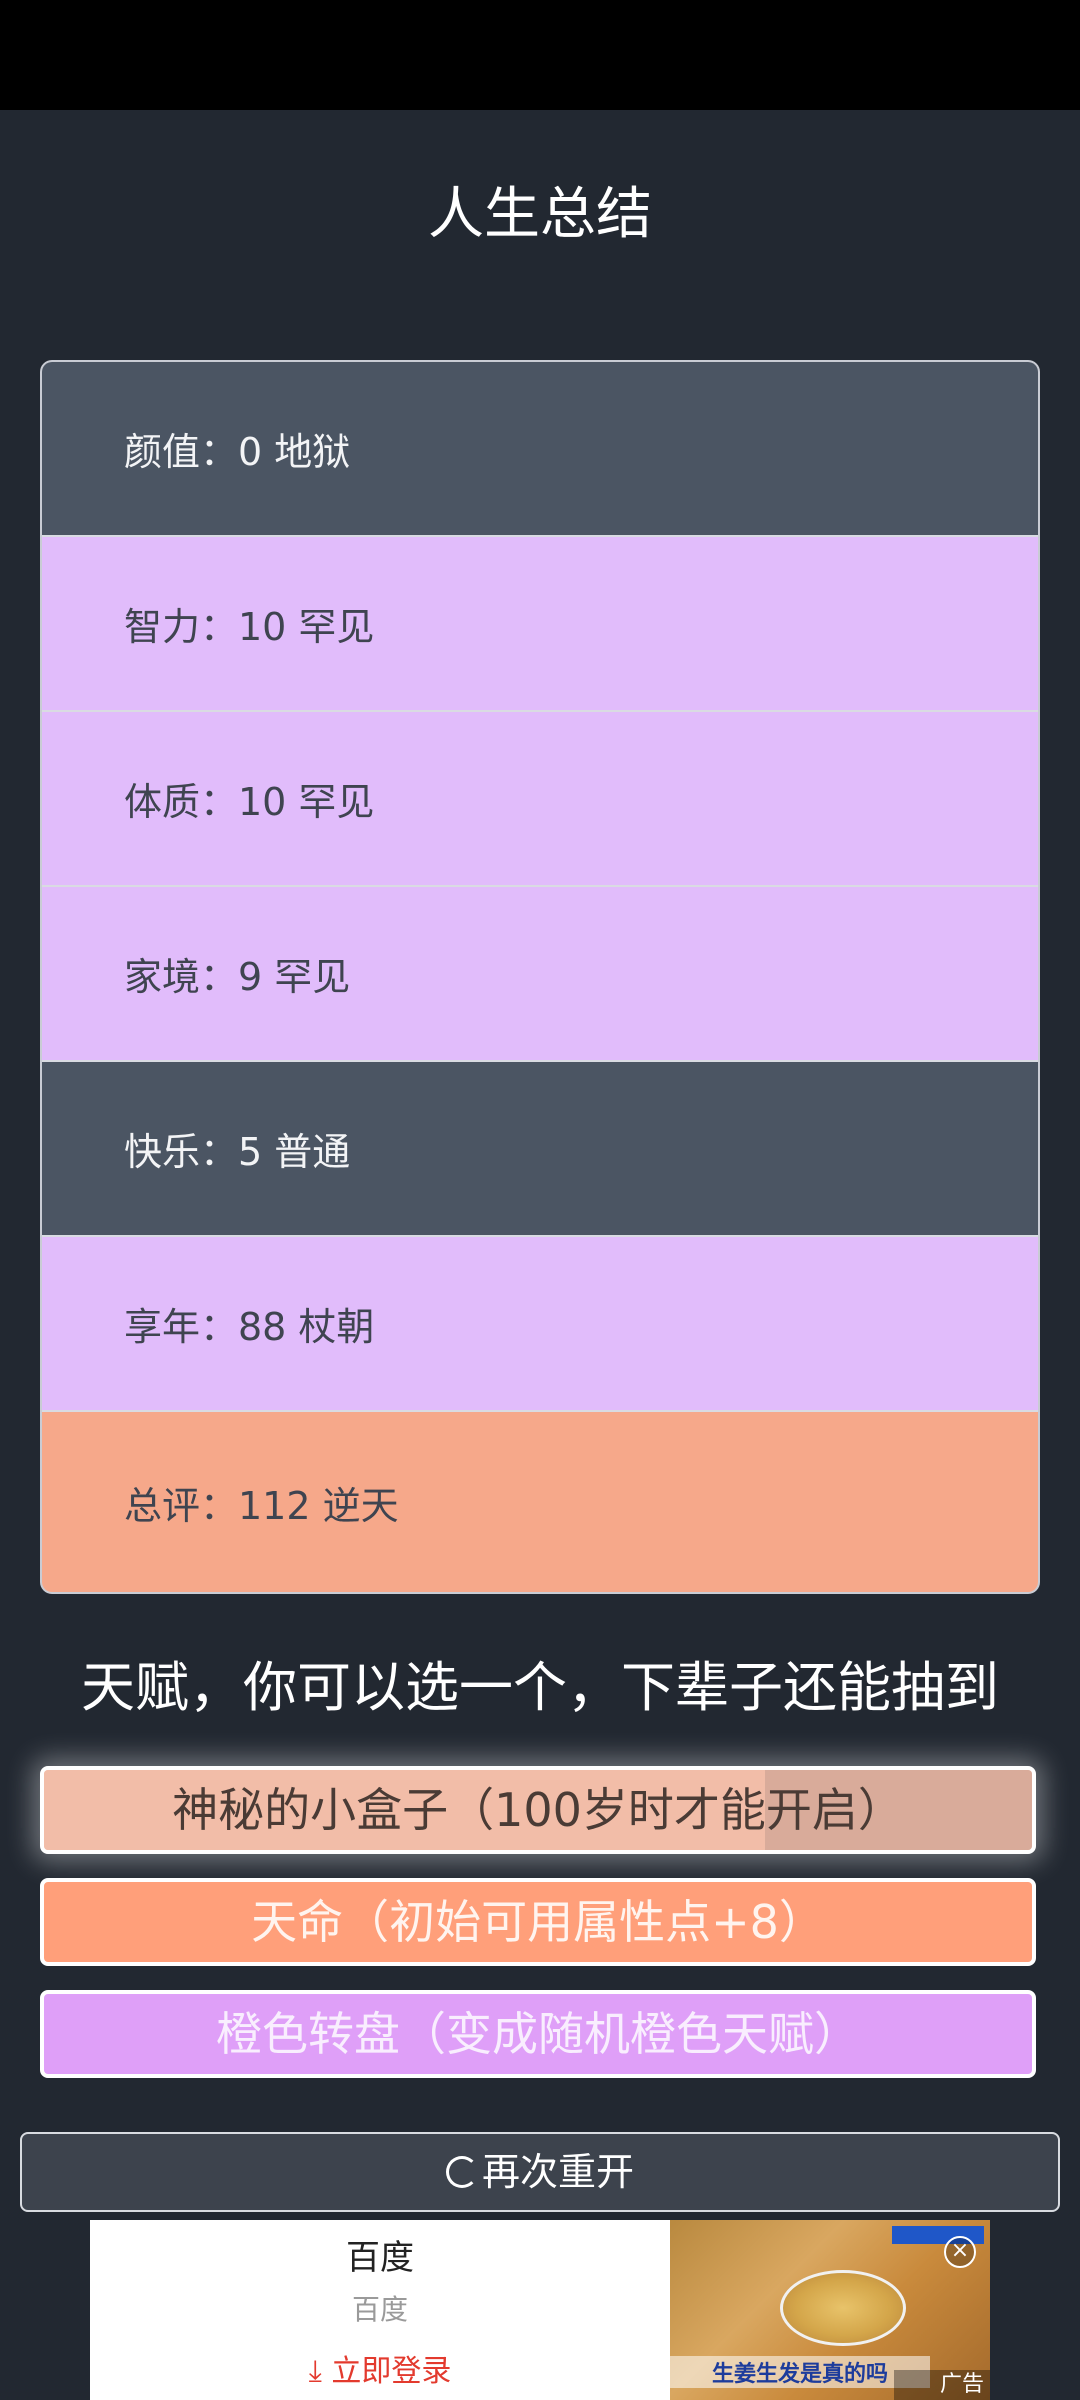 The image size is (1080, 2400). I want to click on talent-fate-label: 天命（初始可用属性点+8）, so click(538, 1922).